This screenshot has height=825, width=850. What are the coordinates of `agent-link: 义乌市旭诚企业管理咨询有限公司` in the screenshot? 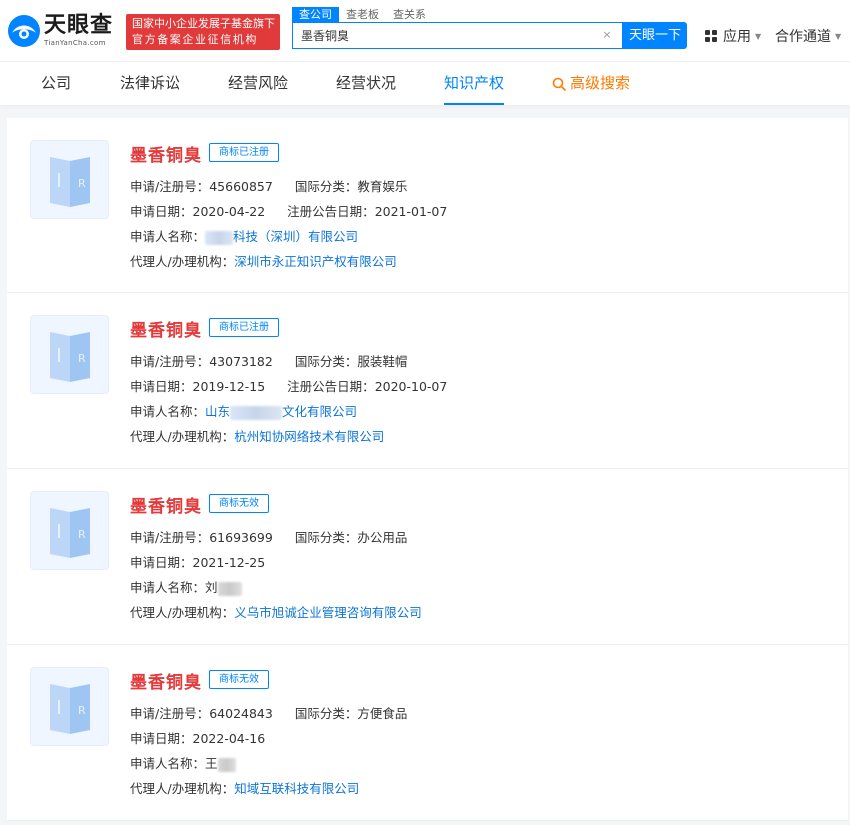 It's located at (328, 612).